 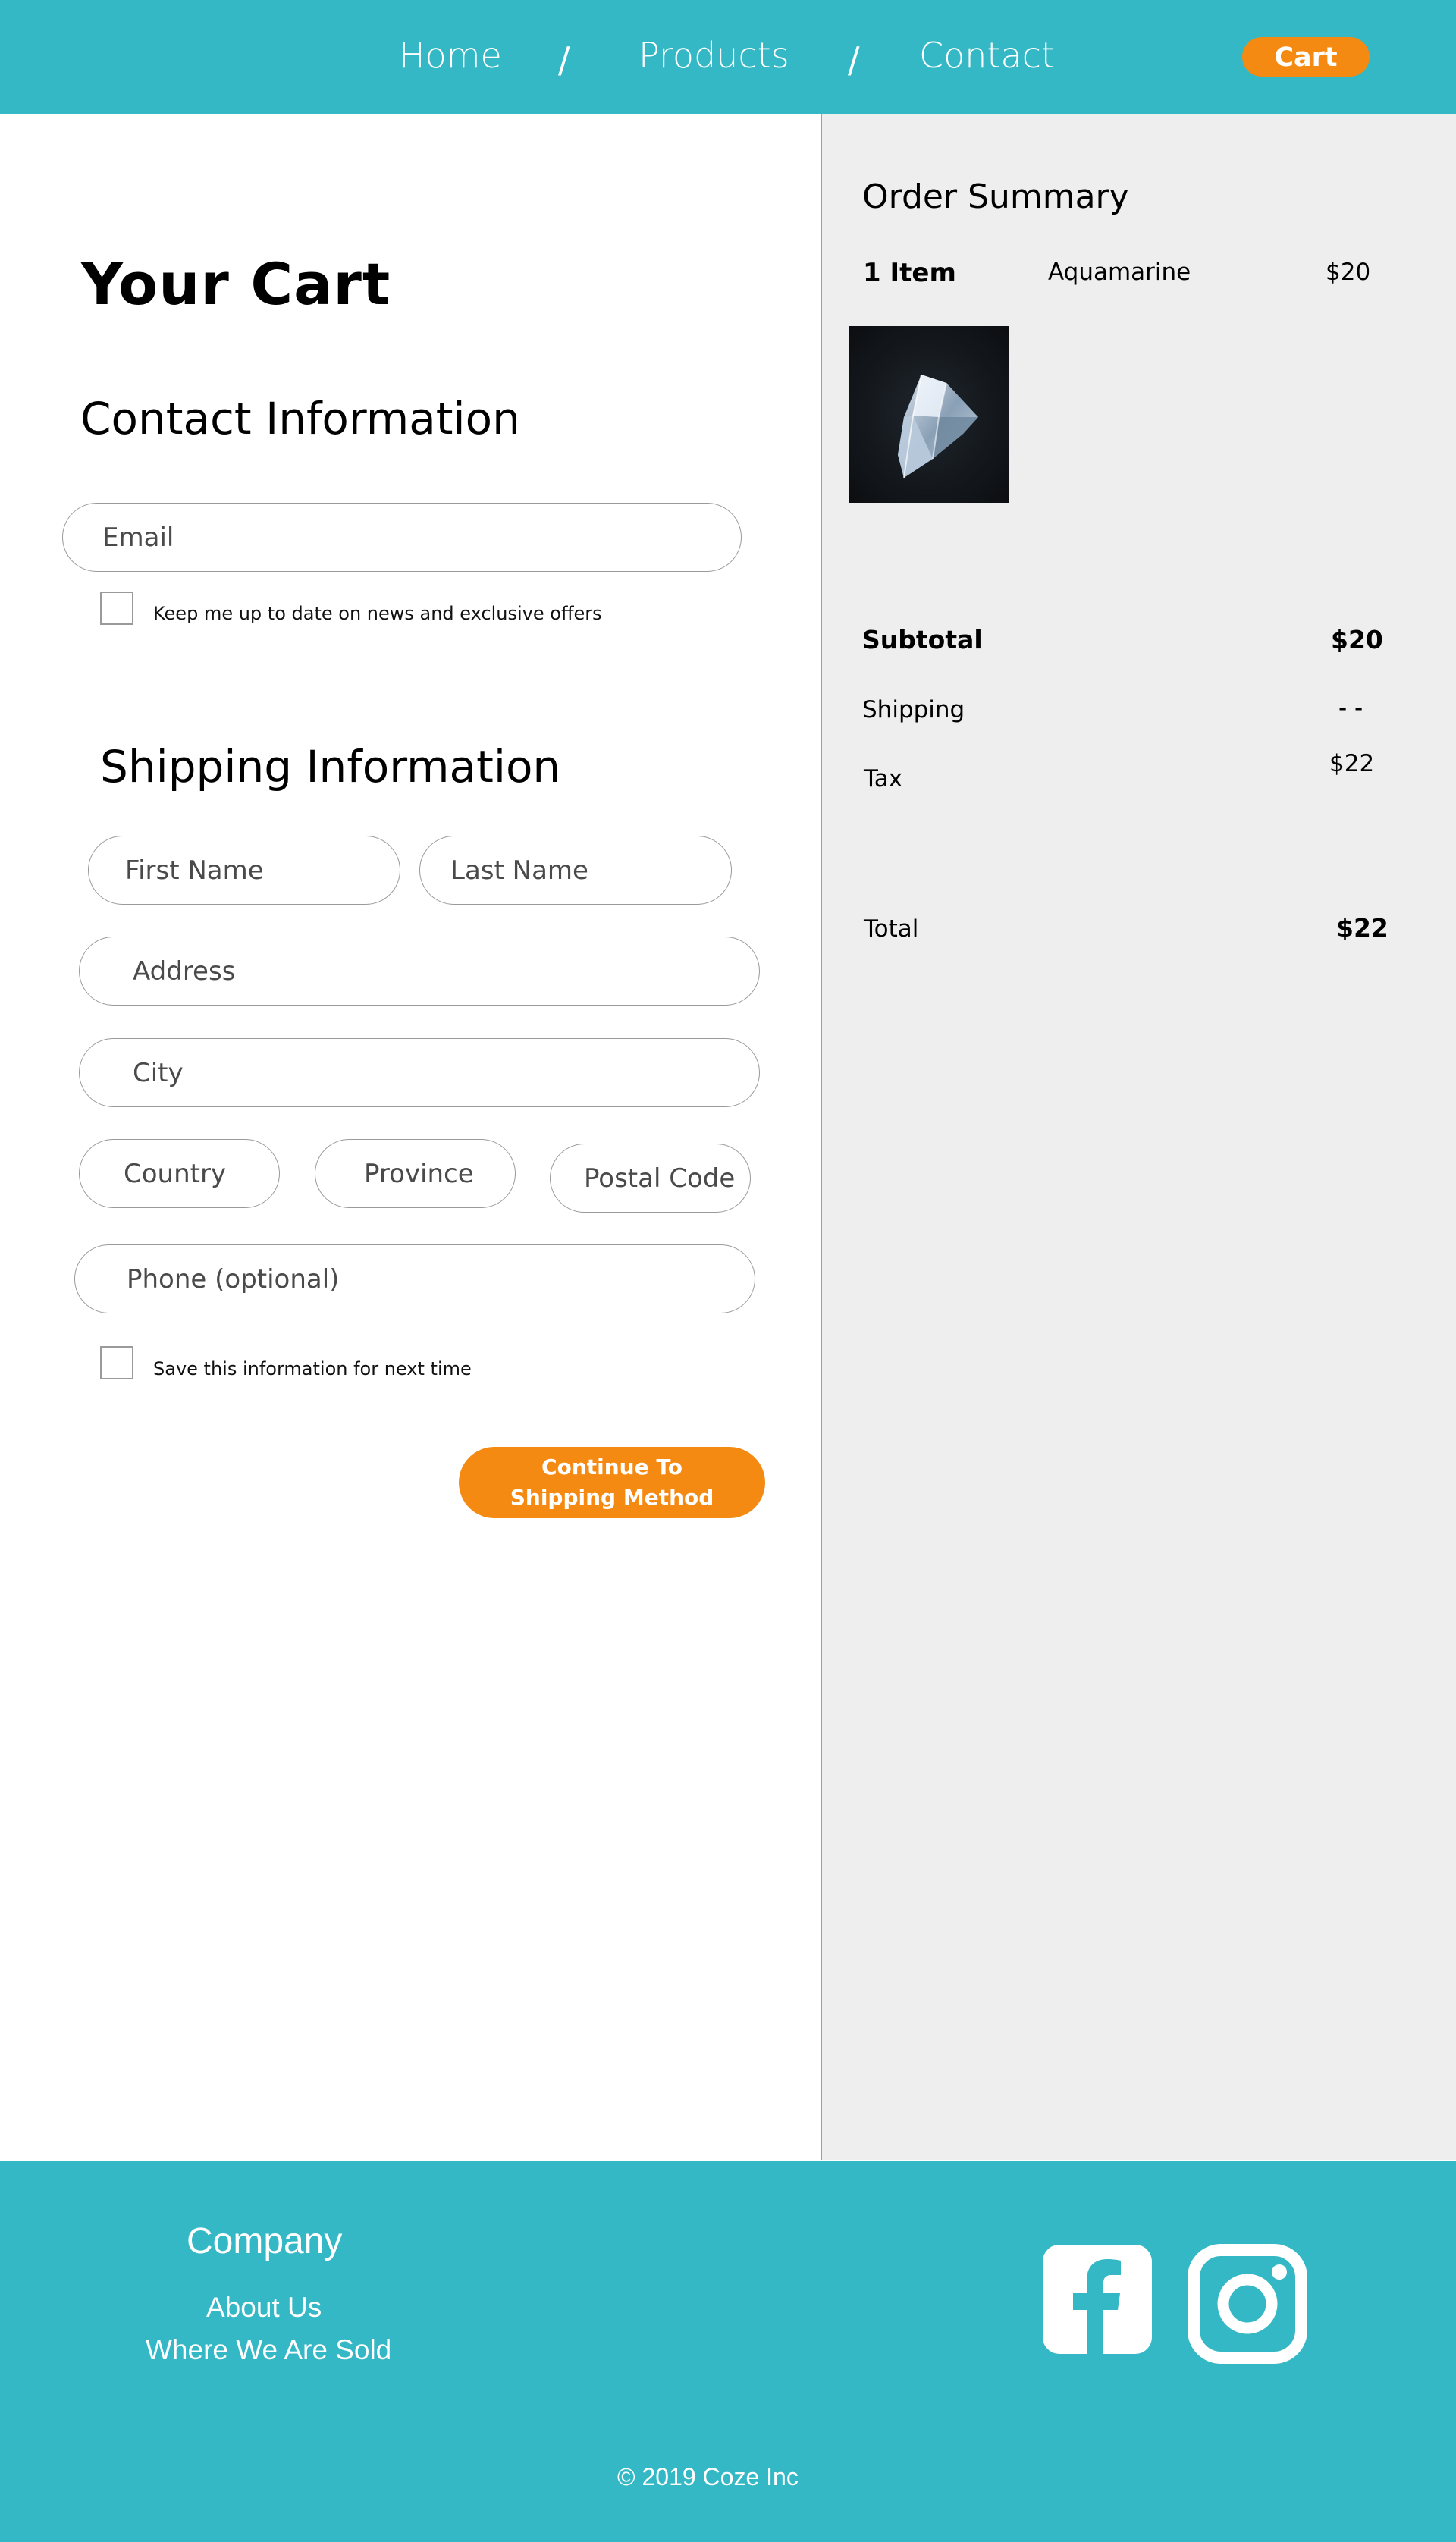 I want to click on shipping-value: - -, so click(x=1350, y=708).